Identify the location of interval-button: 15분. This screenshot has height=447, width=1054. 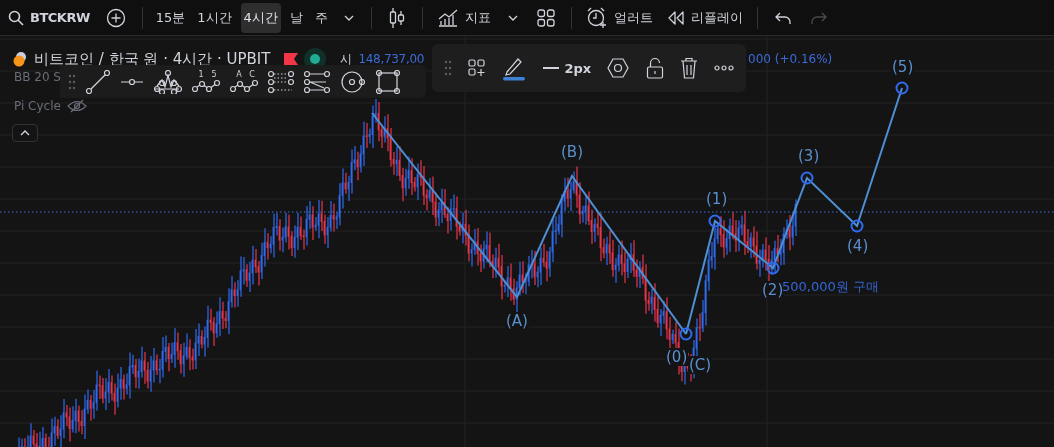
(170, 17).